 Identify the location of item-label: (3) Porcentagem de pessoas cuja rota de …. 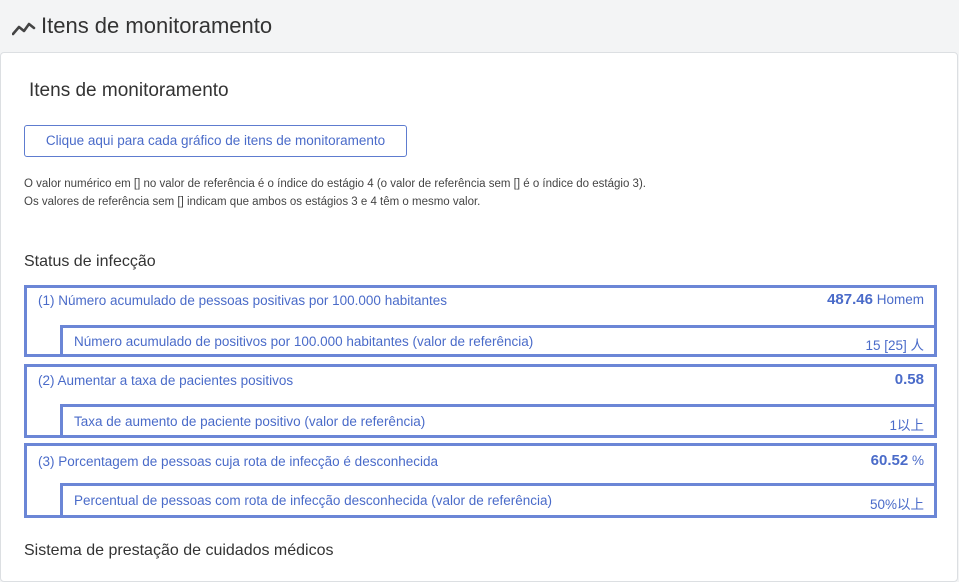
(238, 461).